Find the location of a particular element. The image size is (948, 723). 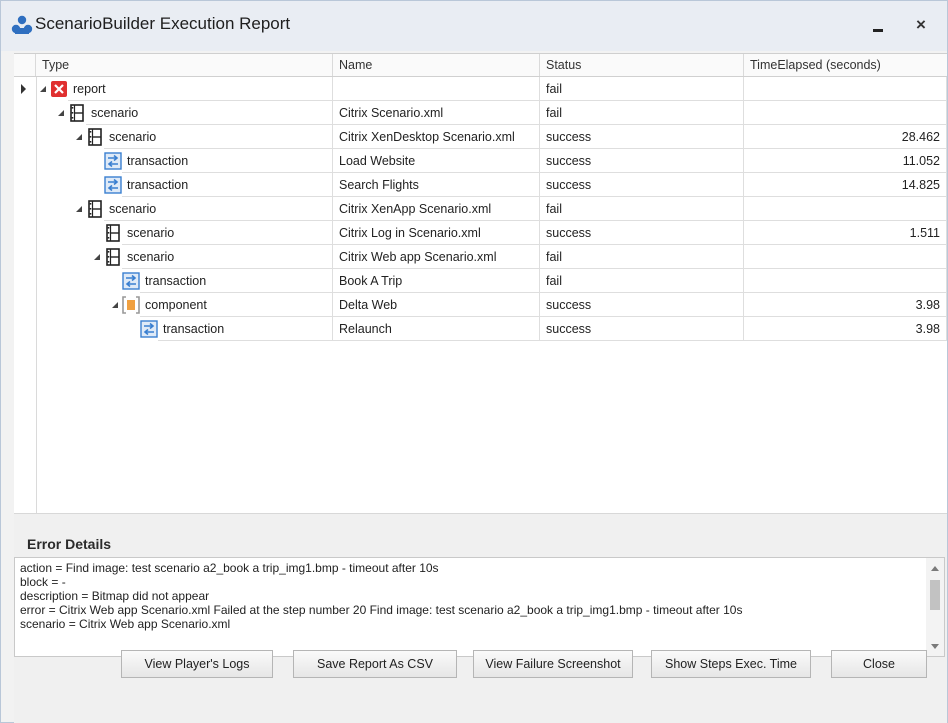

grid-header: Type Name Status TimeElapsed (seconds) is located at coordinates (480, 65).